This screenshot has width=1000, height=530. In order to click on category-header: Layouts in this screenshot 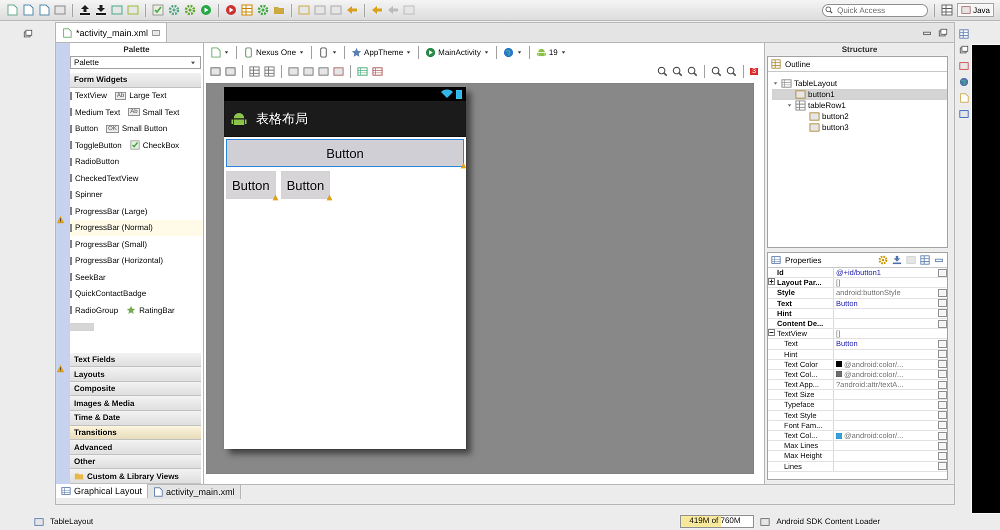, I will do `click(135, 374)`.